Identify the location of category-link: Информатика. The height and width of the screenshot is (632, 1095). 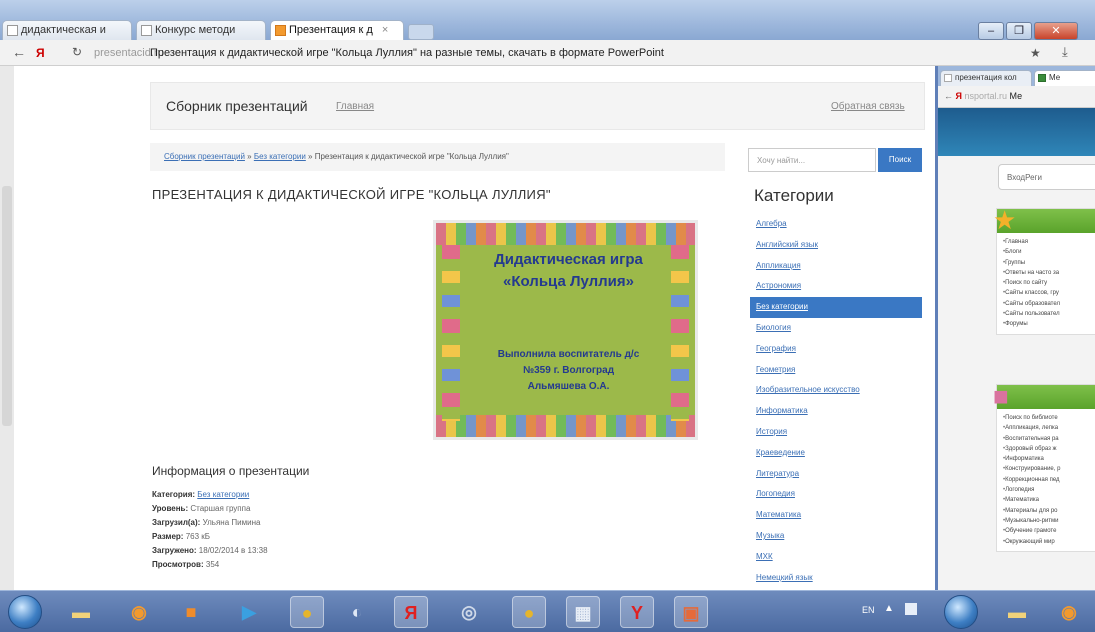
(836, 411).